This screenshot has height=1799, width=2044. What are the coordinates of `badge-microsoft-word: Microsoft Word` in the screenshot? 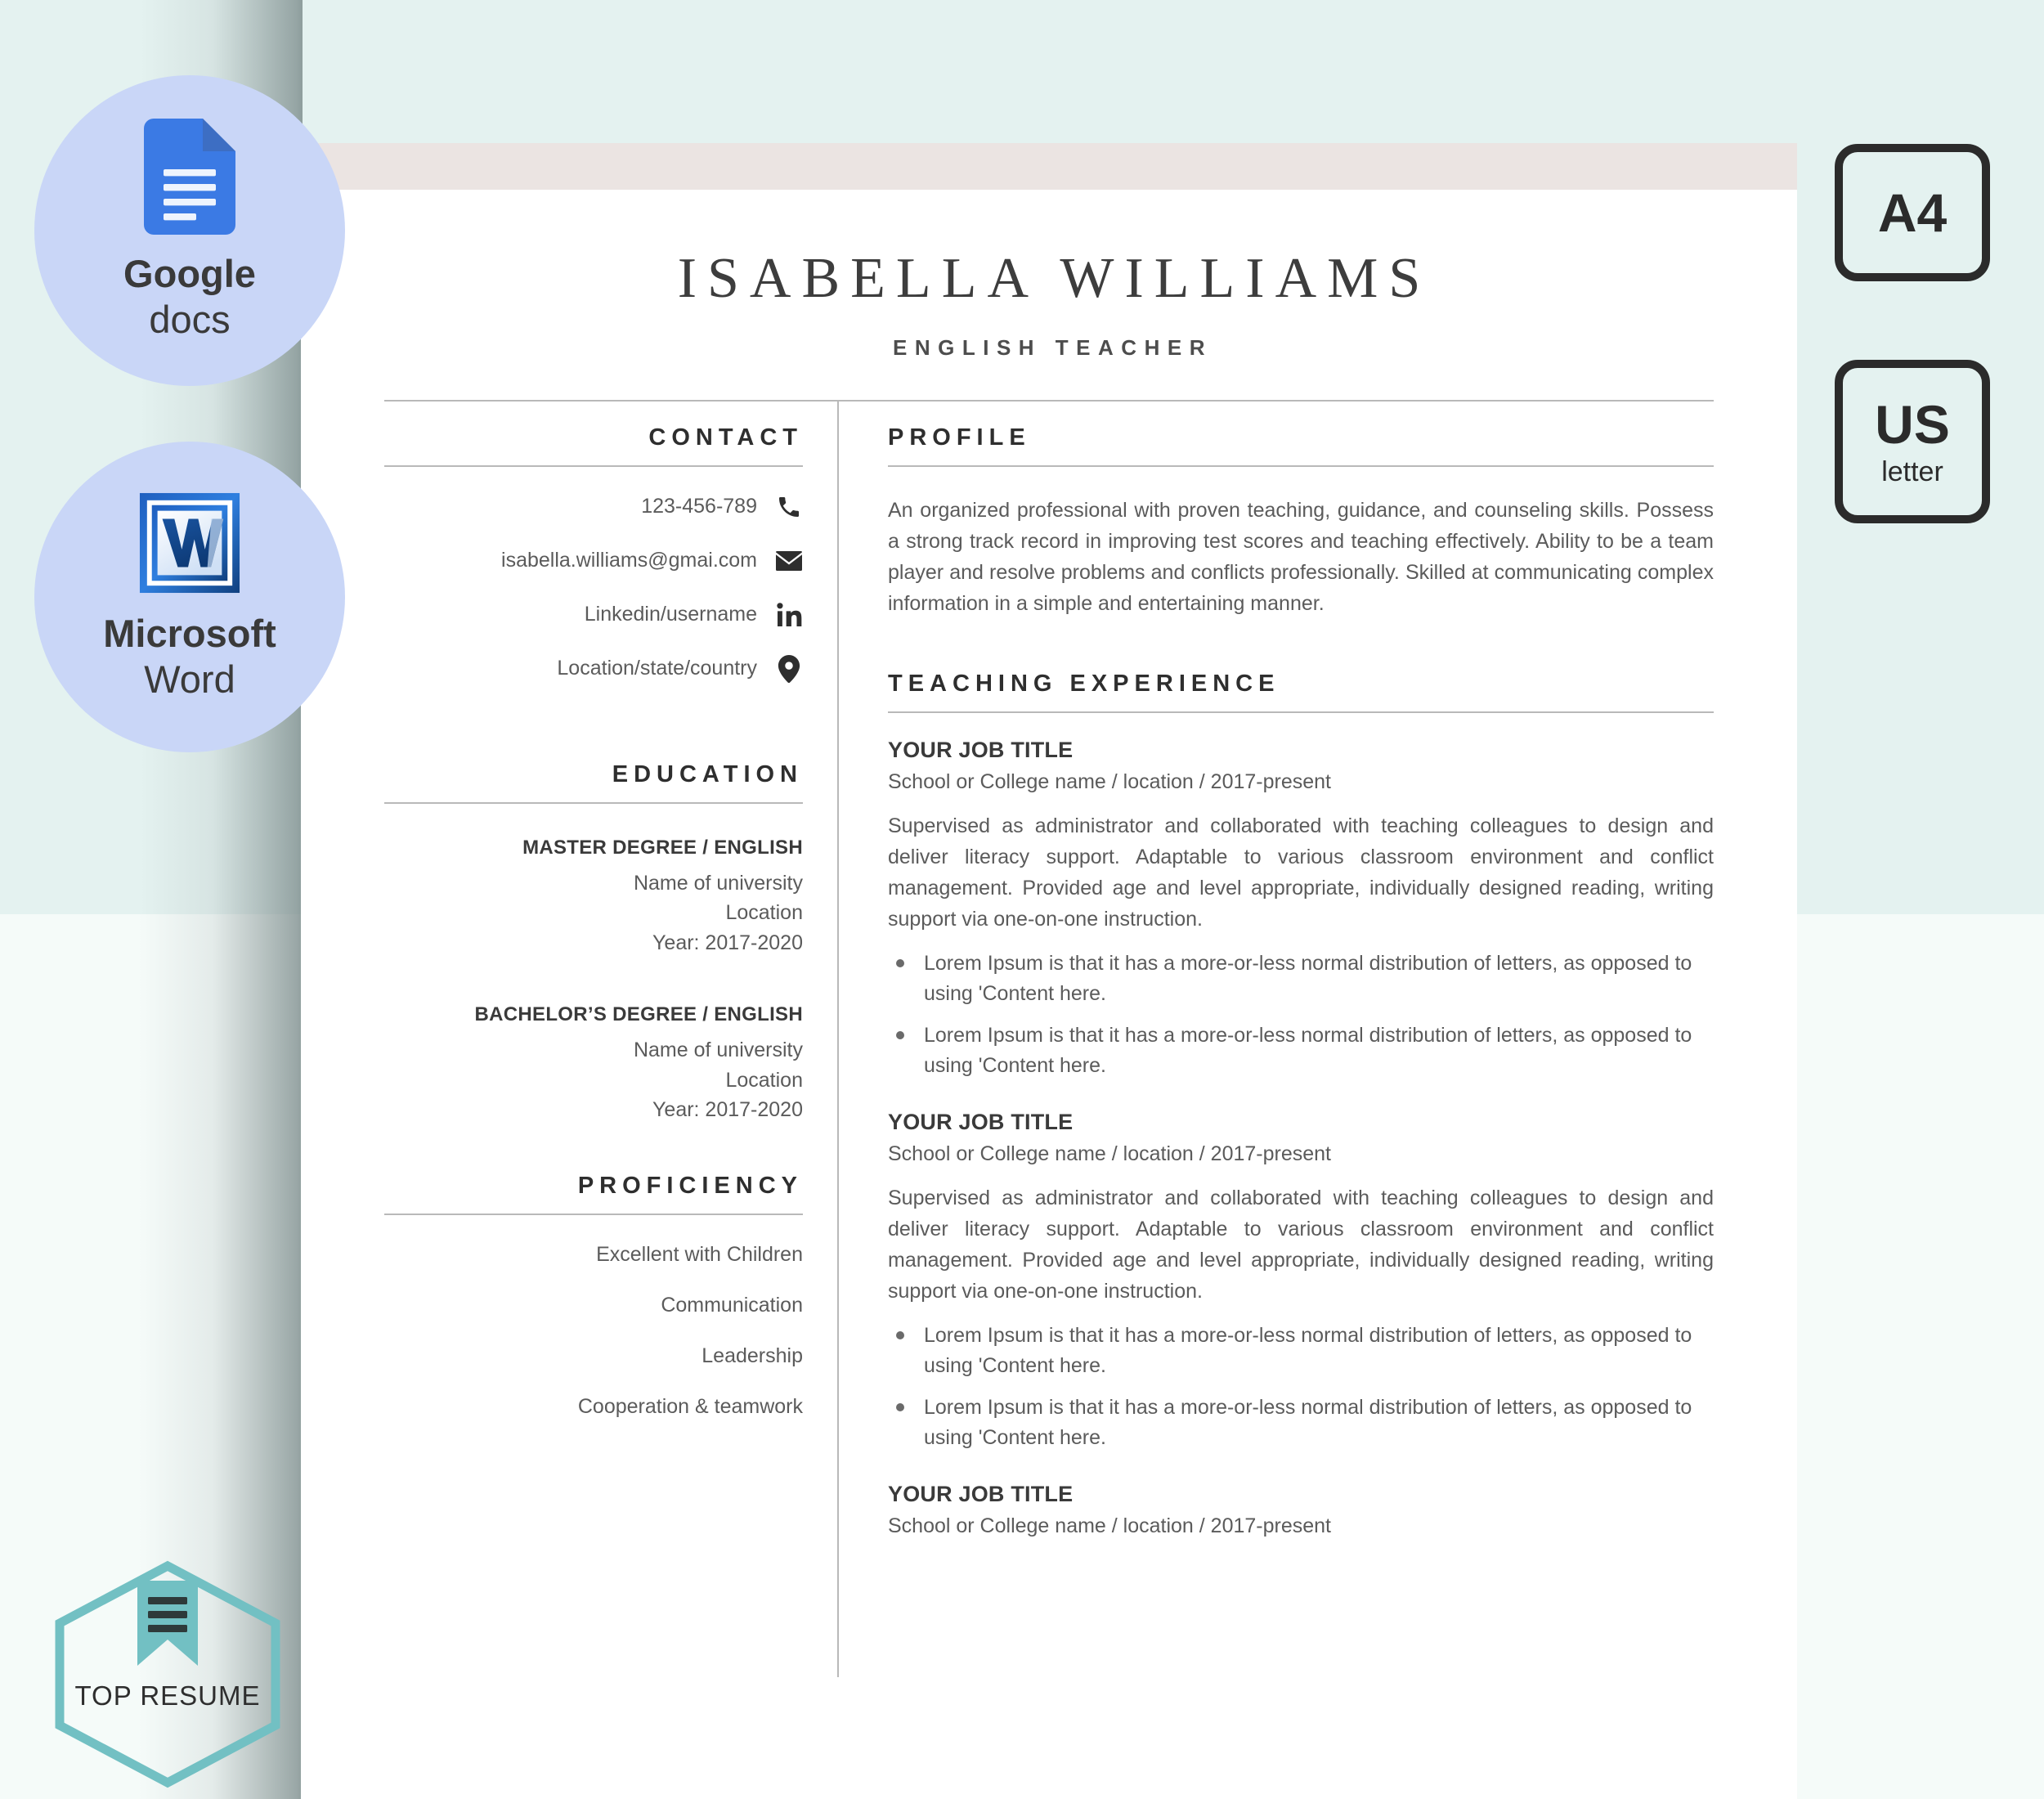 It's located at (190, 597).